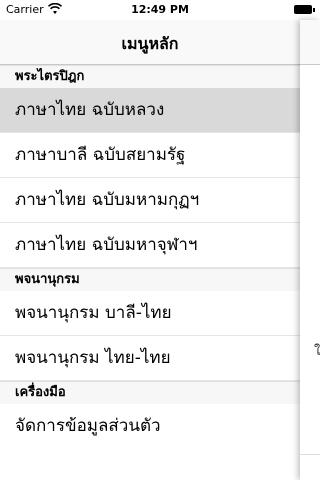 The width and height of the screenshot is (320, 480). I want to click on menu-item-thai-mahamakut-edition: ภาษาไทย ฉบับมหามกุฏฯ, so click(150, 200).